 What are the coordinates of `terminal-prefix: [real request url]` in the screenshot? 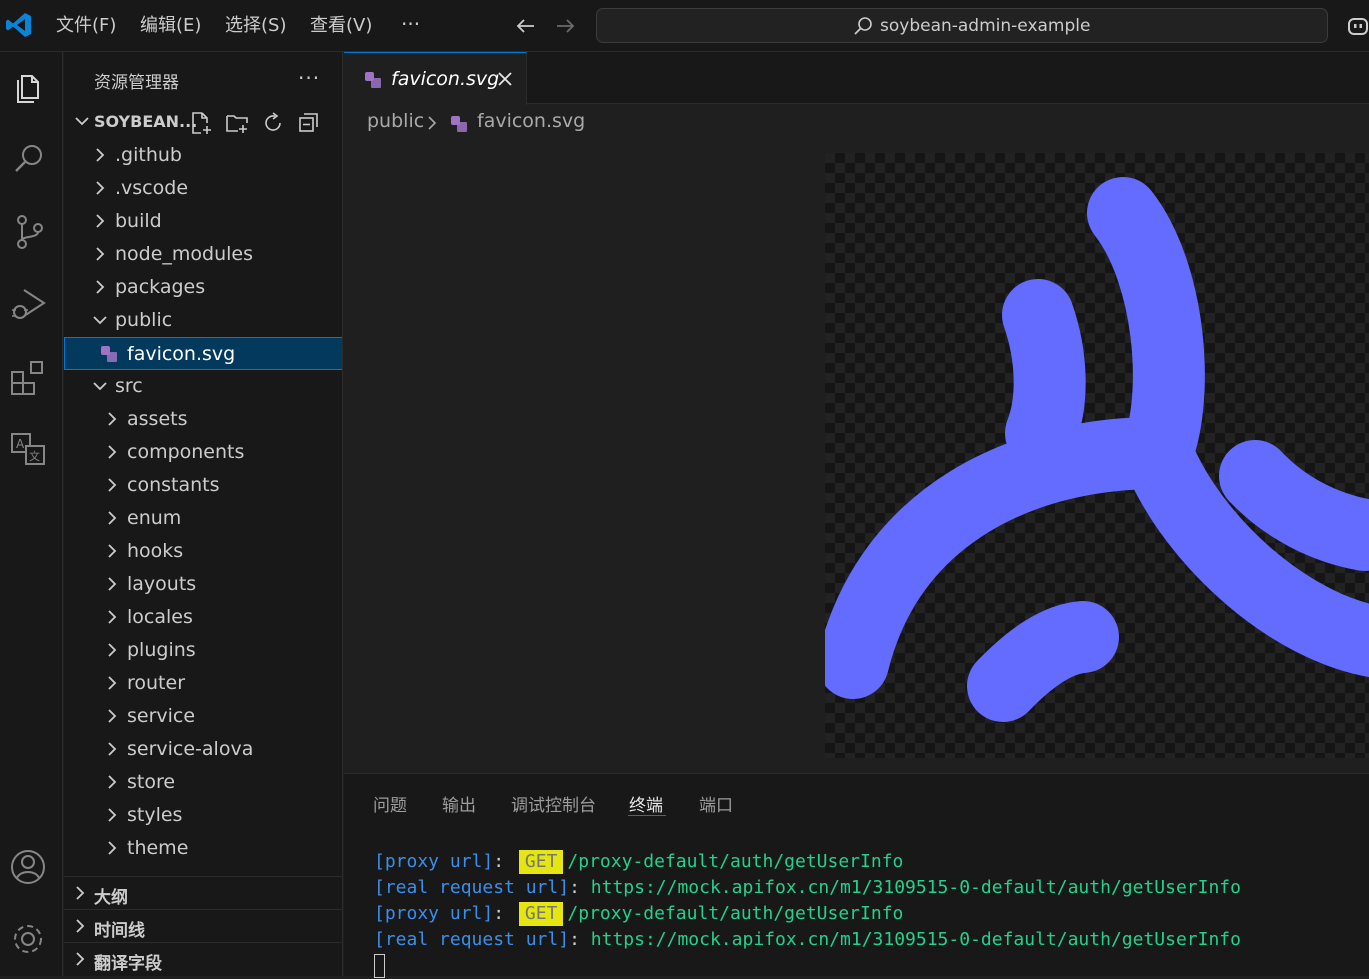 It's located at (472, 939).